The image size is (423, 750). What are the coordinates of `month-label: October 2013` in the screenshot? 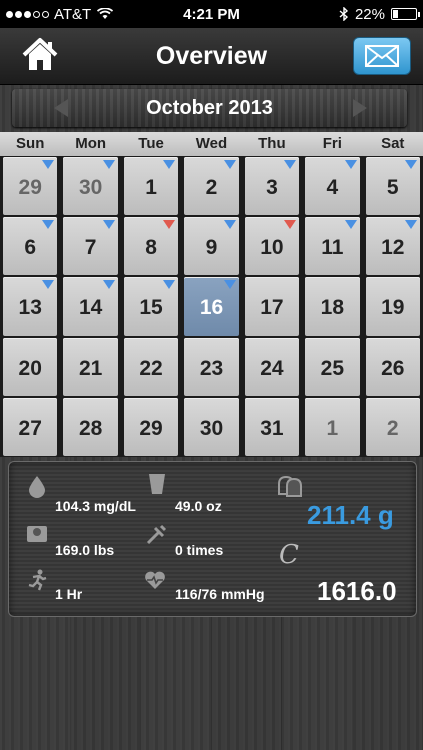 It's located at (209, 108).